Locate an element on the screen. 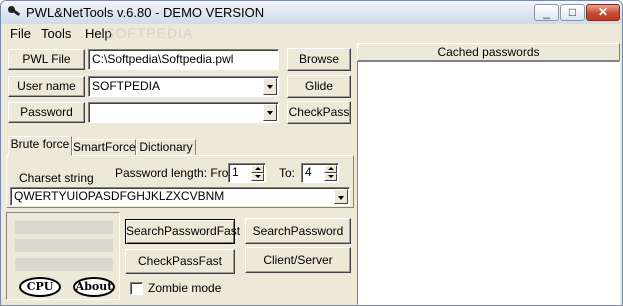  length-to-stepper: 4 is located at coordinates (320, 173).